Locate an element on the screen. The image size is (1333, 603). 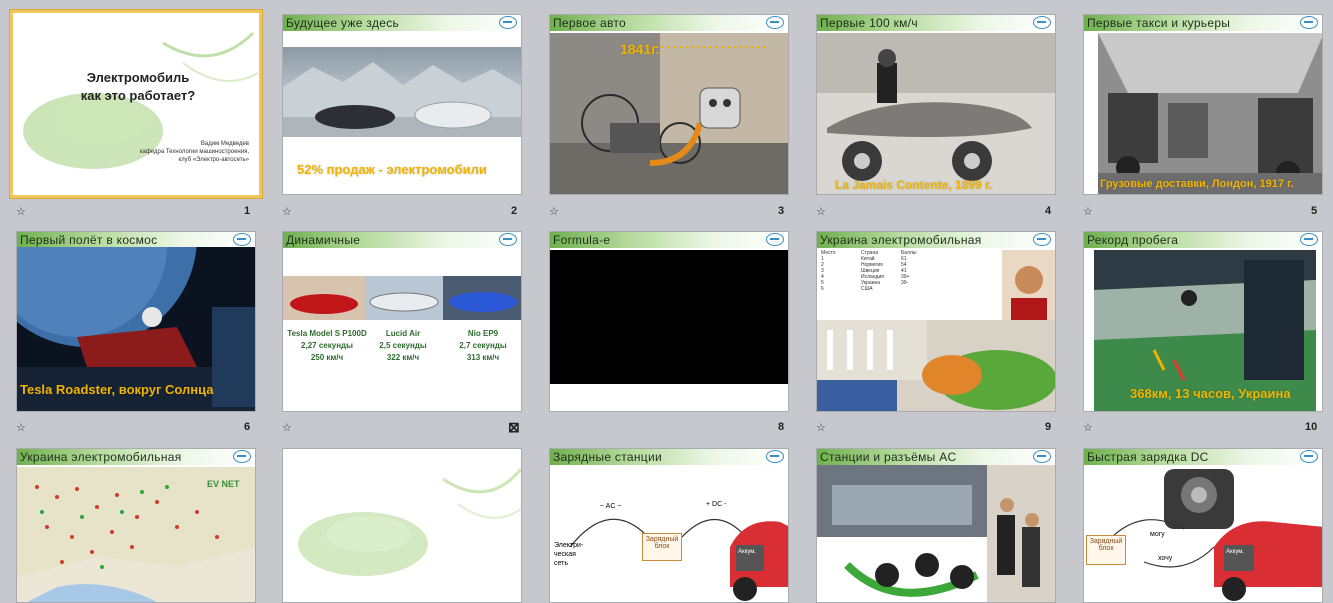
slide-thumbnail-3: Первое авто 1841г. is located at coordinates (669, 104).